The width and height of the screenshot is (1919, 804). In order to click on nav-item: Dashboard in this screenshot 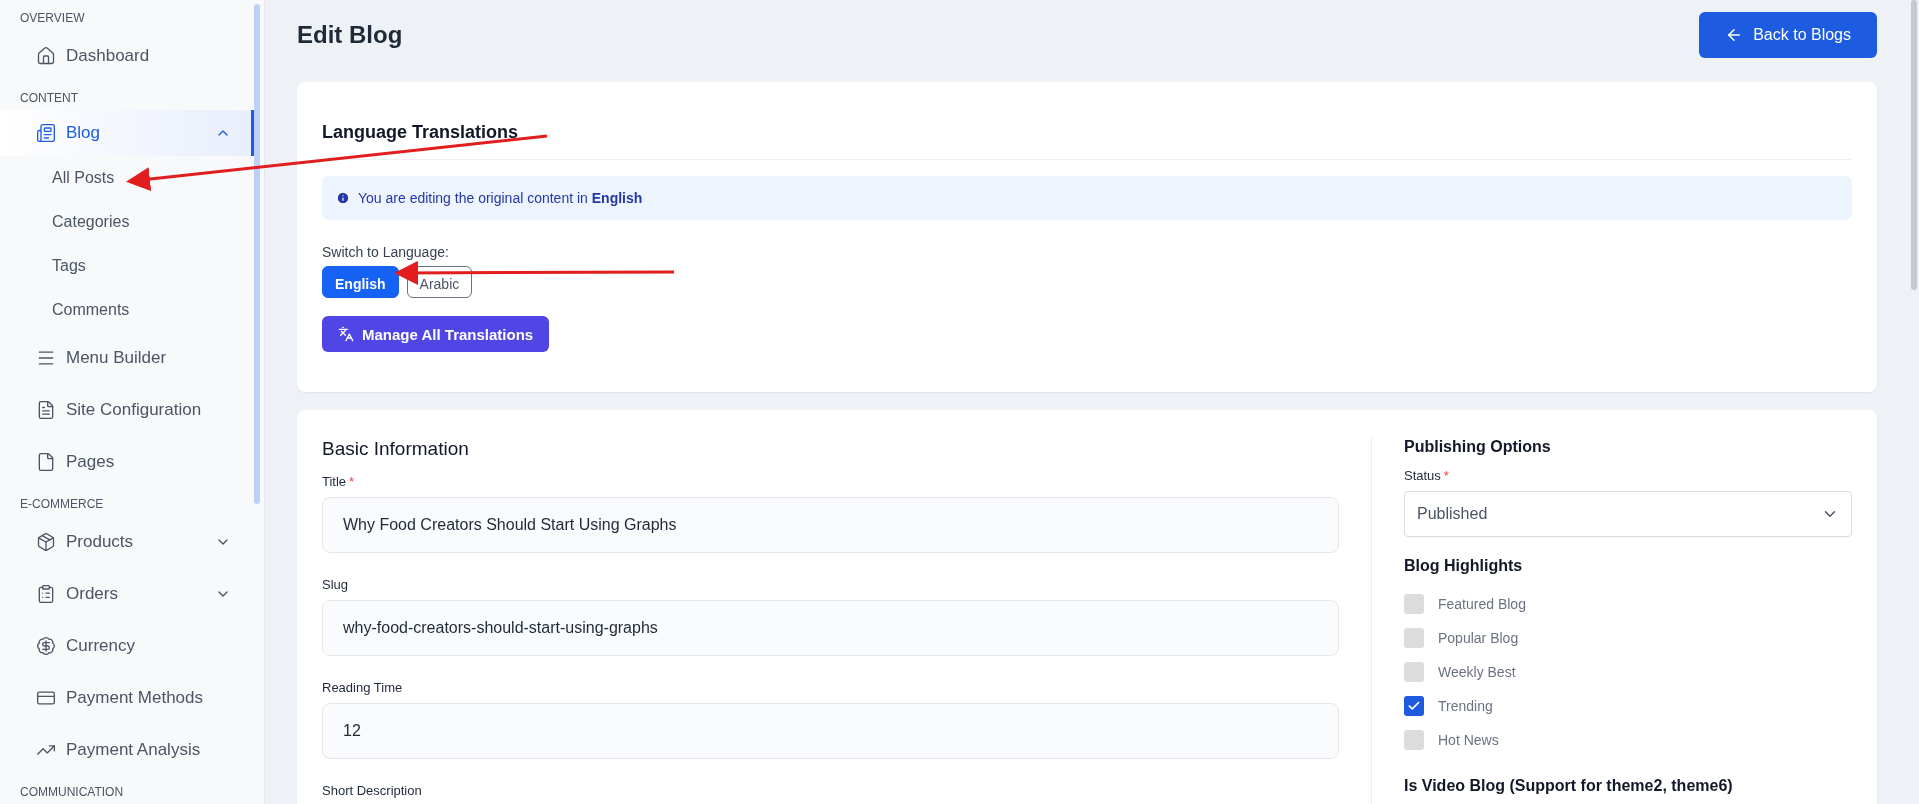, I will do `click(127, 56)`.